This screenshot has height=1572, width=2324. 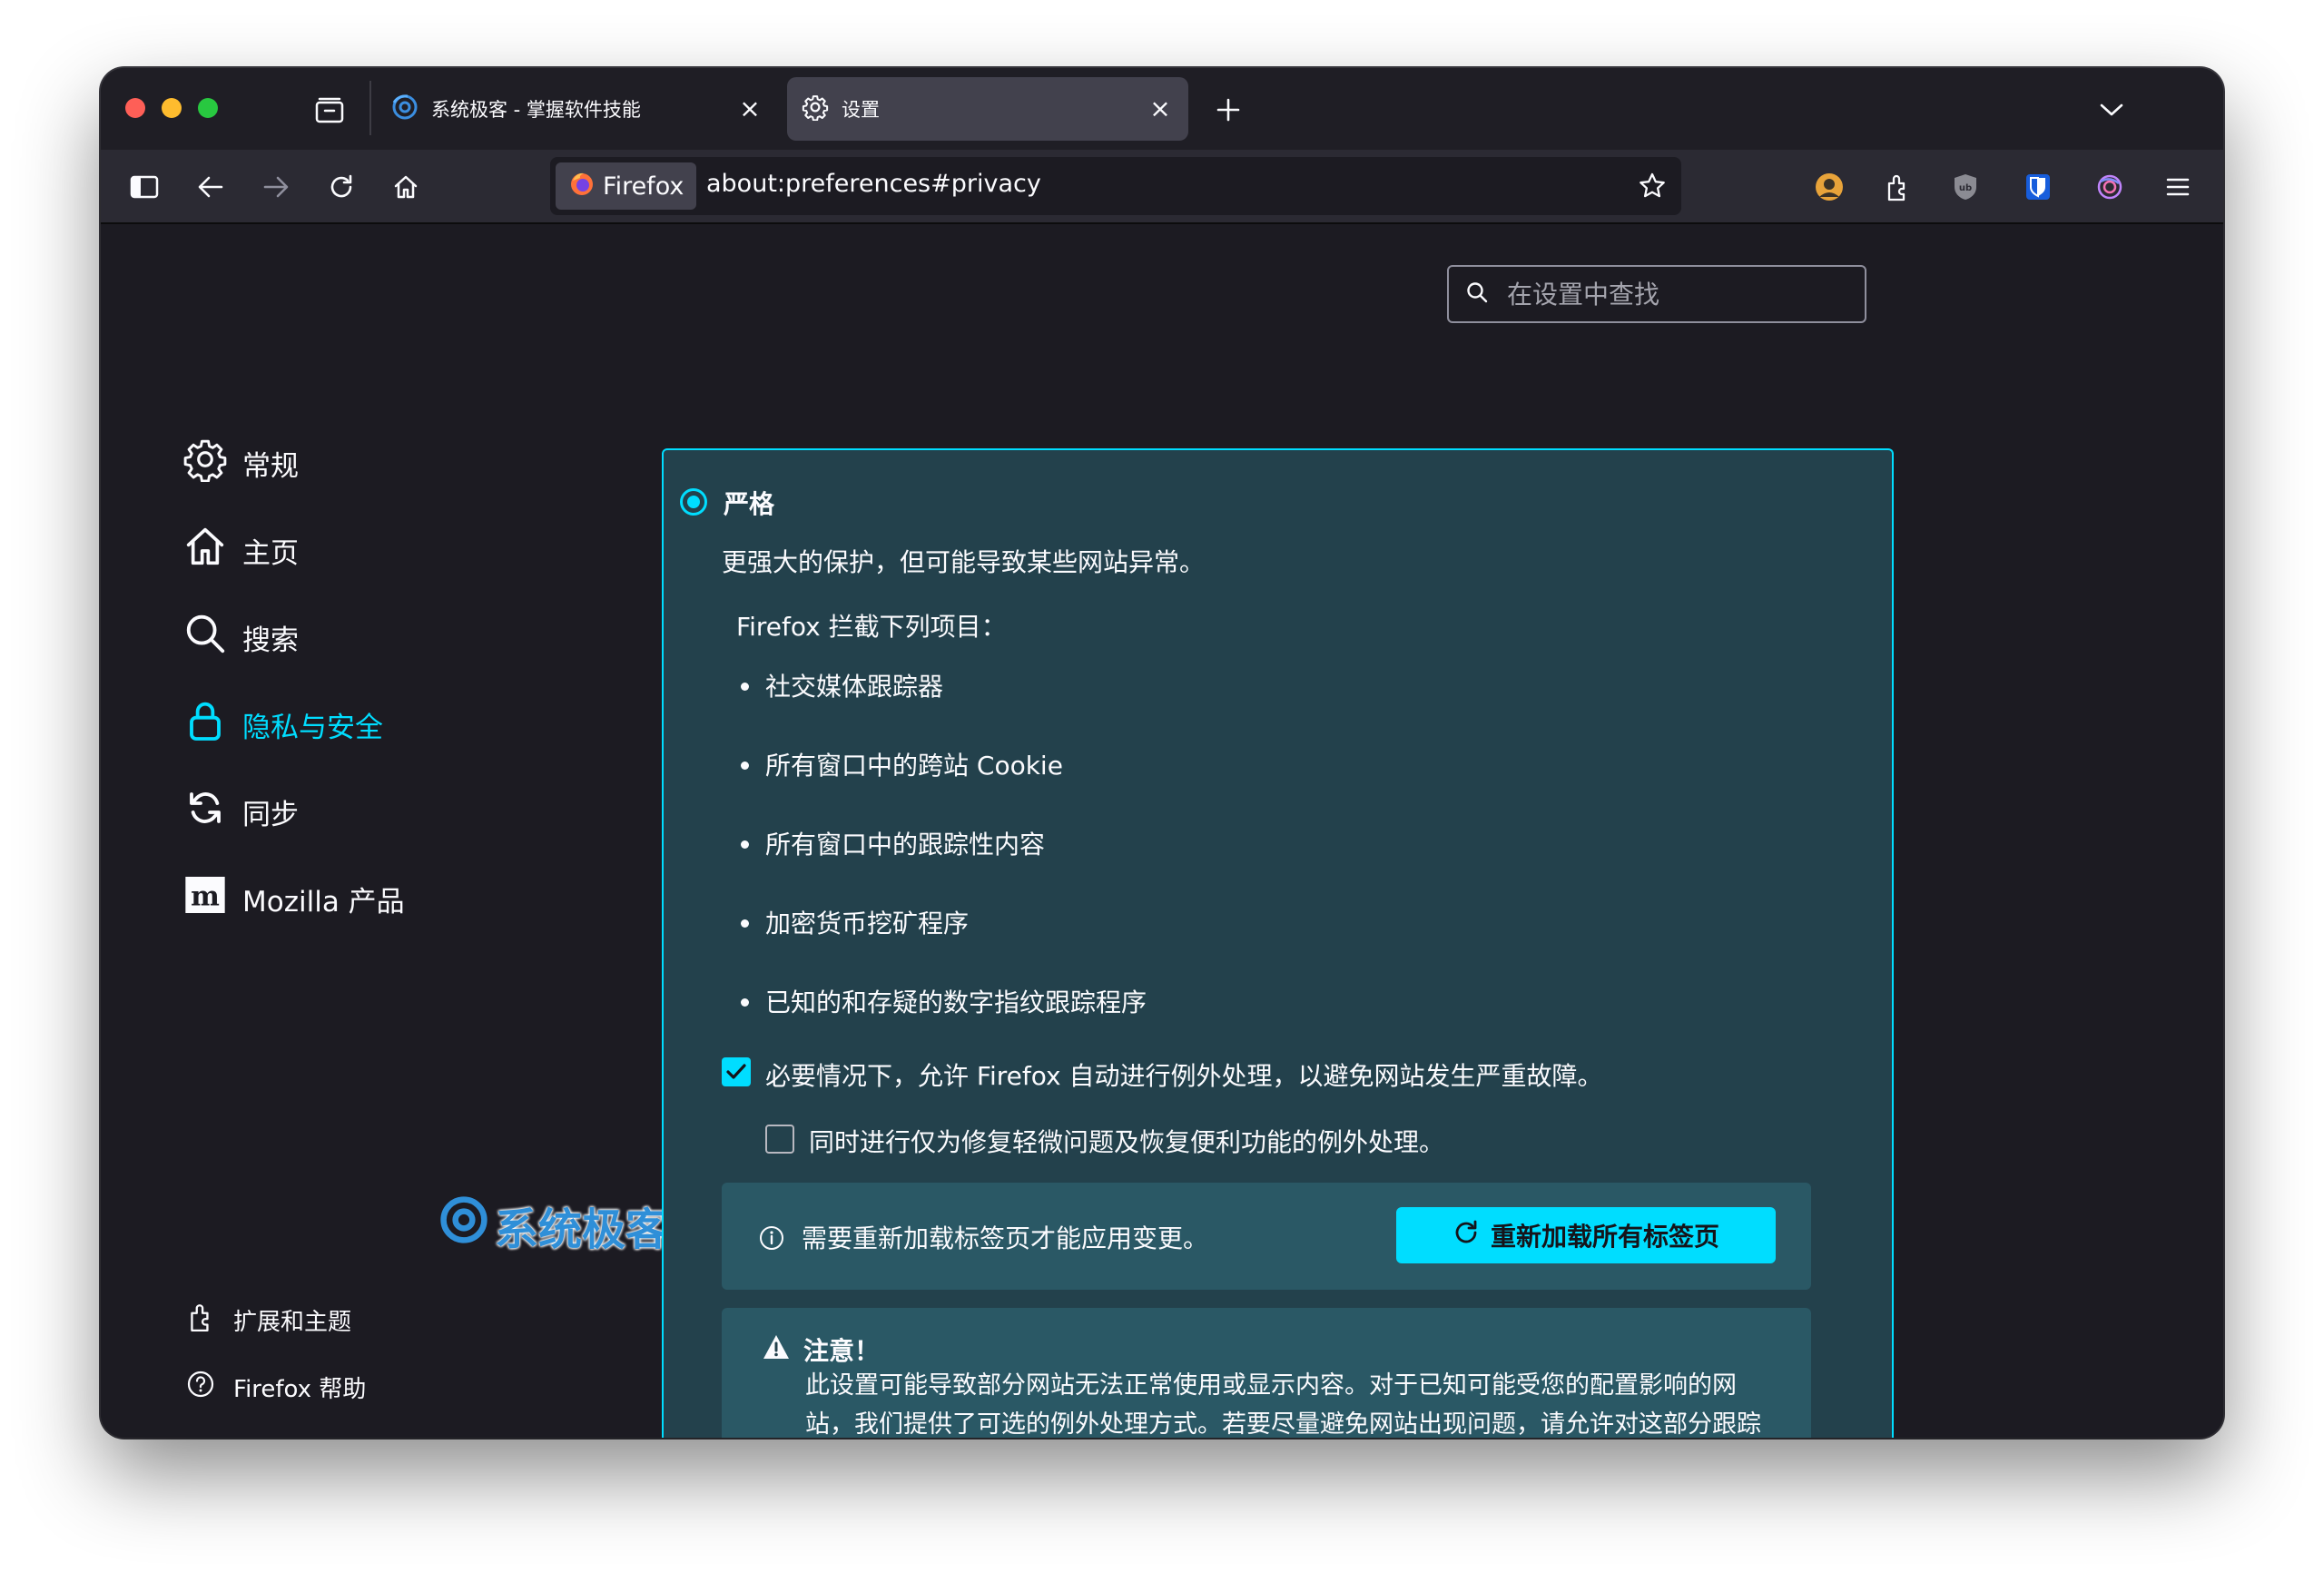 What do you see at coordinates (914, 766) in the screenshot?
I see `list-item: 所有窗口中的跨站 Cookie` at bounding box center [914, 766].